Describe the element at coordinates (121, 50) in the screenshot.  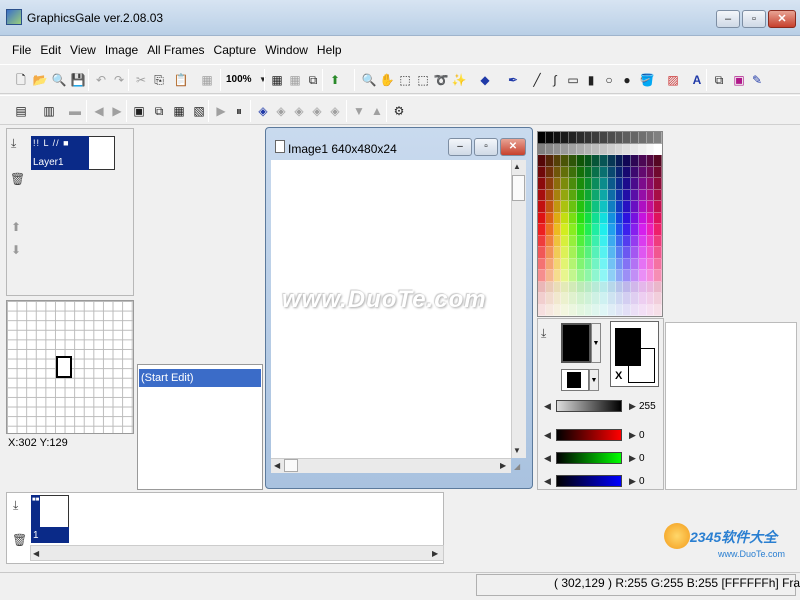
I see `menu-image: Image` at that location.